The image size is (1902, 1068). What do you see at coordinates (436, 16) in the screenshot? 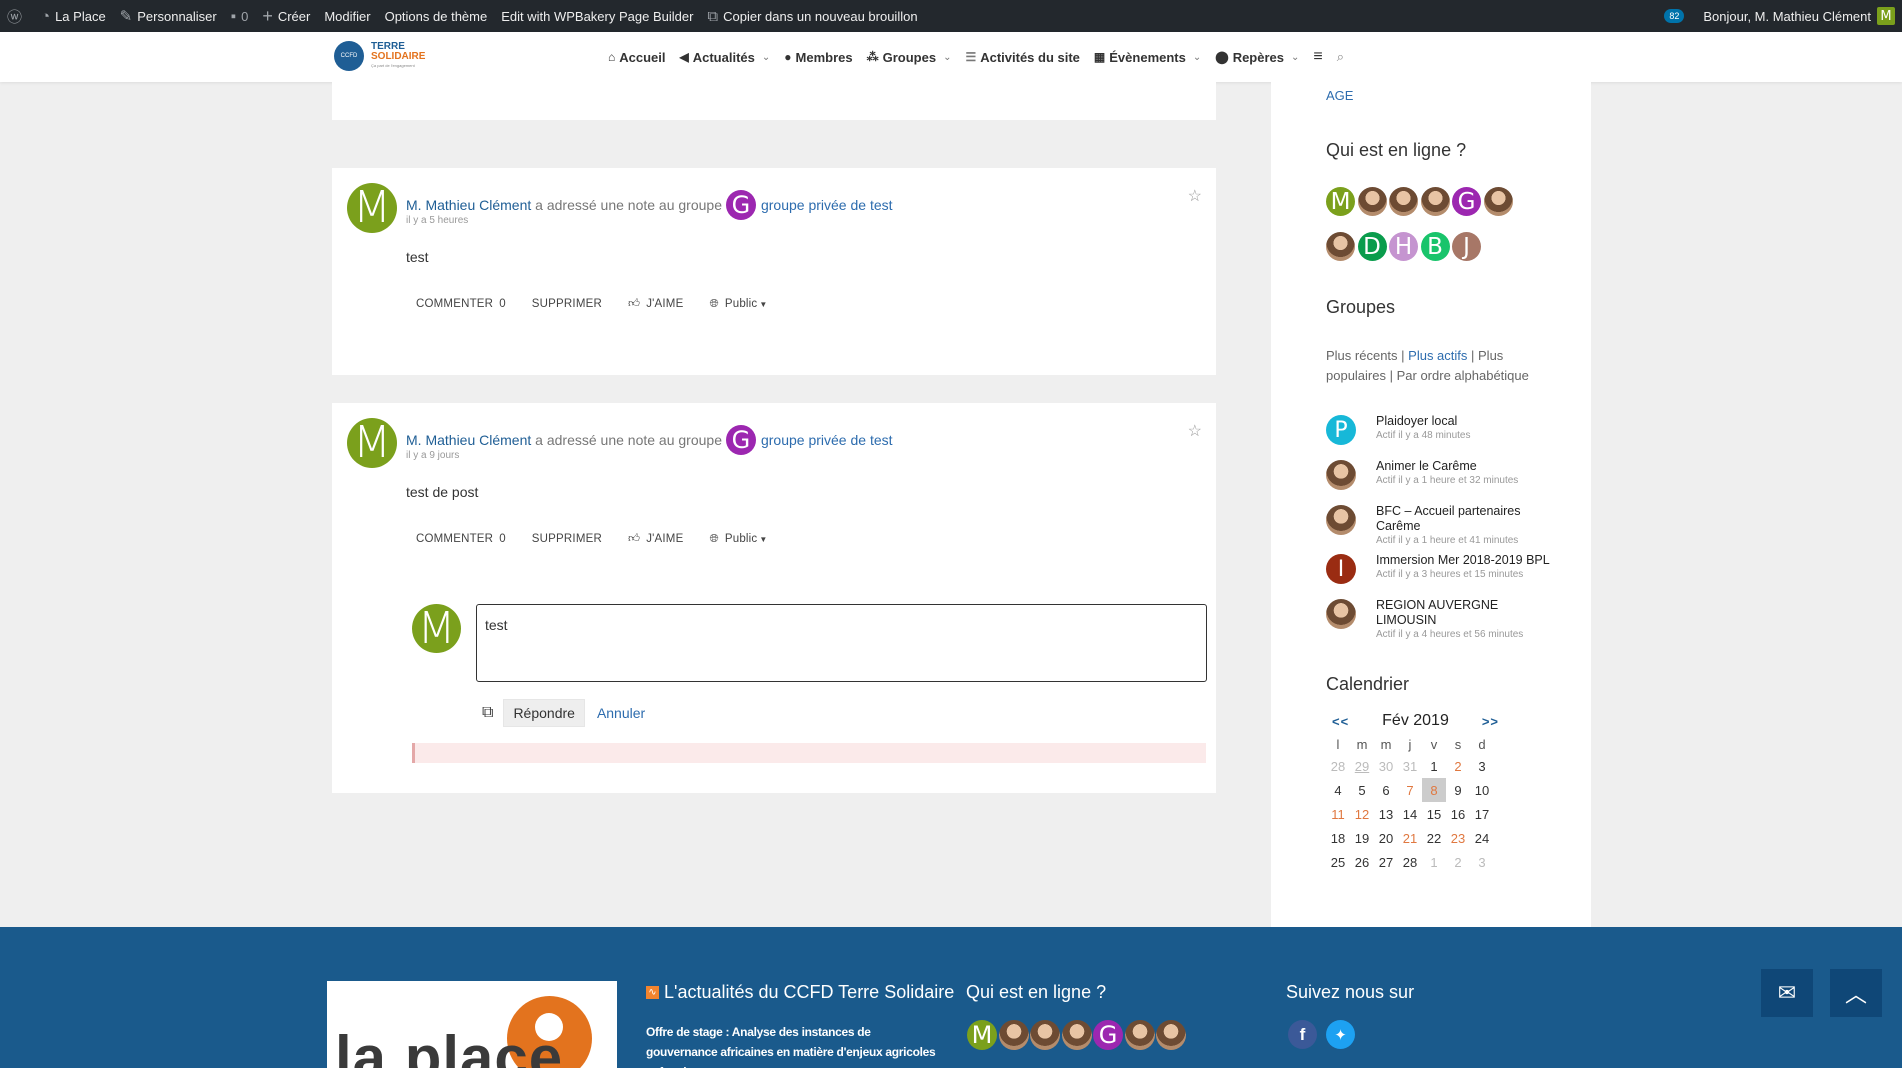
I see `theme-options-link: Options de thème` at bounding box center [436, 16].